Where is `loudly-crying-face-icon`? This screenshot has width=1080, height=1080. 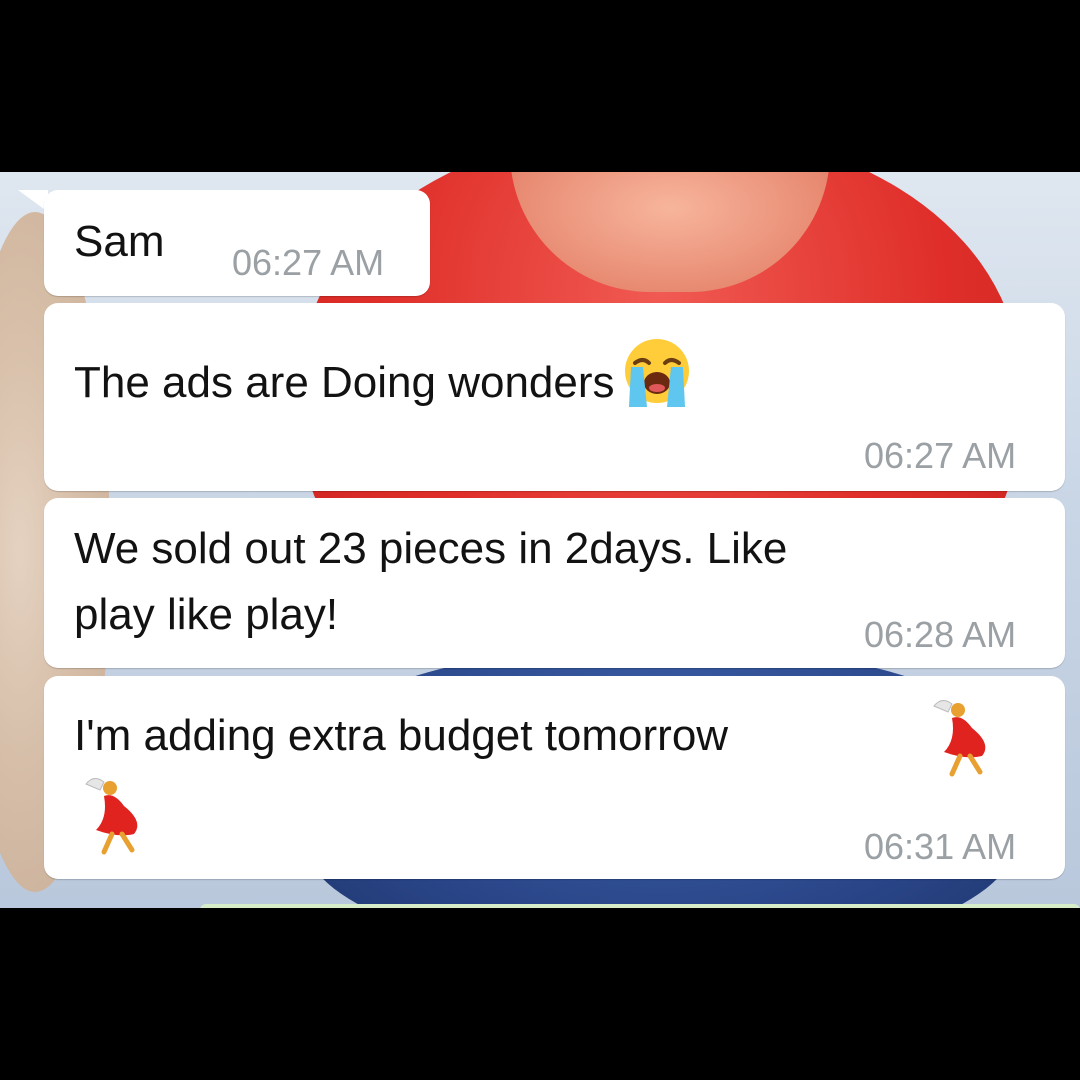
loudly-crying-face-icon is located at coordinates (656, 373).